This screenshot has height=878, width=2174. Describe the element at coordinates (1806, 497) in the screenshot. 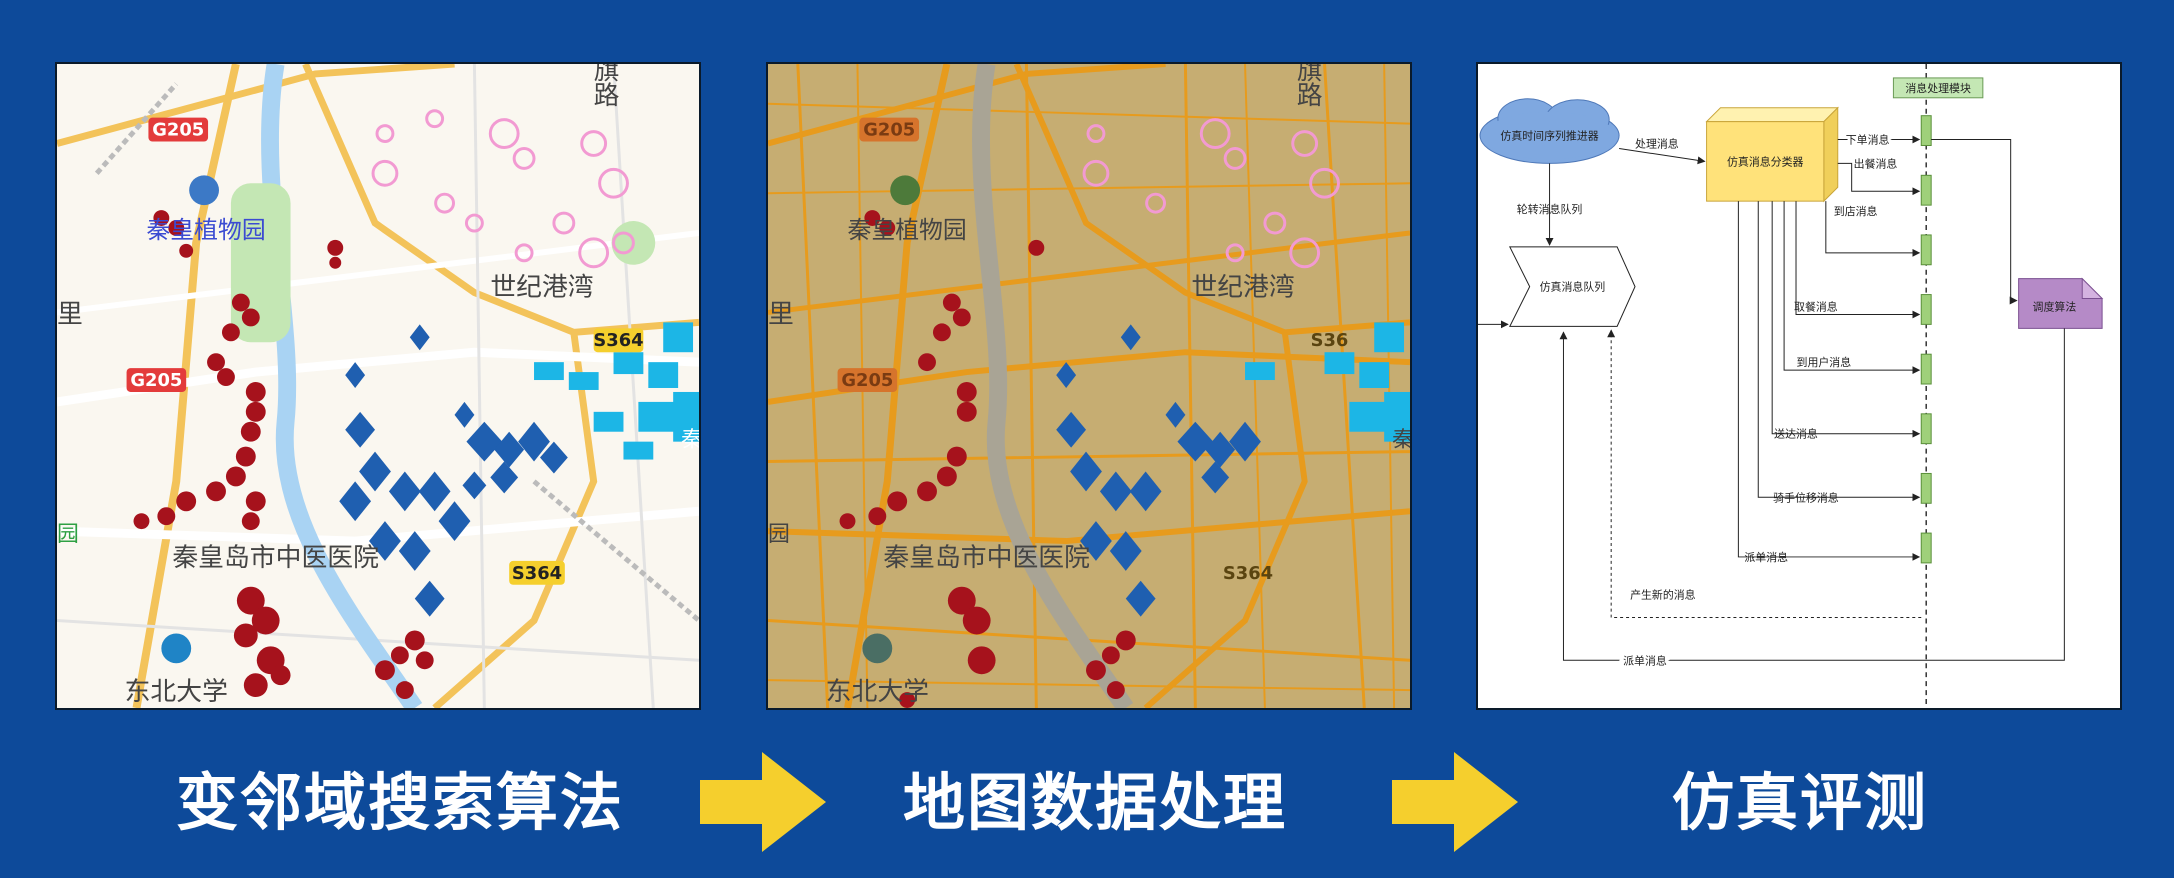

I see `rider-move-msg-label: 骑手位移消息` at that location.